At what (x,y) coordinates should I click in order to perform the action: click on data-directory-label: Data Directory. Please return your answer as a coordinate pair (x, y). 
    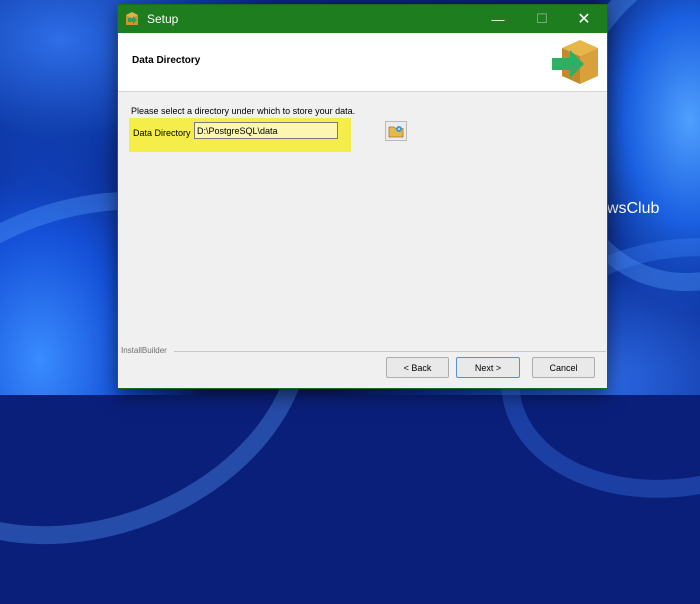
    Looking at the image, I should click on (162, 133).